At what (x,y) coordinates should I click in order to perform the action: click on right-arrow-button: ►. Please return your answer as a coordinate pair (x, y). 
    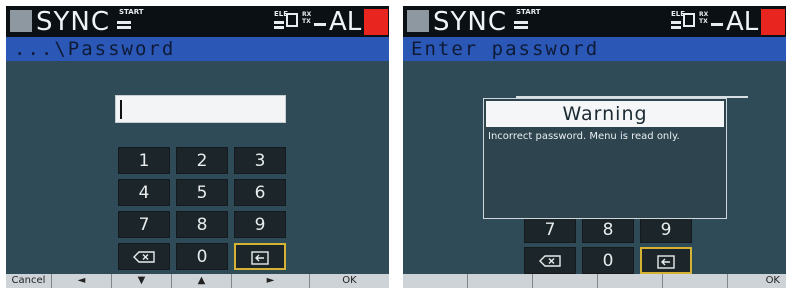
    Looking at the image, I should click on (271, 281).